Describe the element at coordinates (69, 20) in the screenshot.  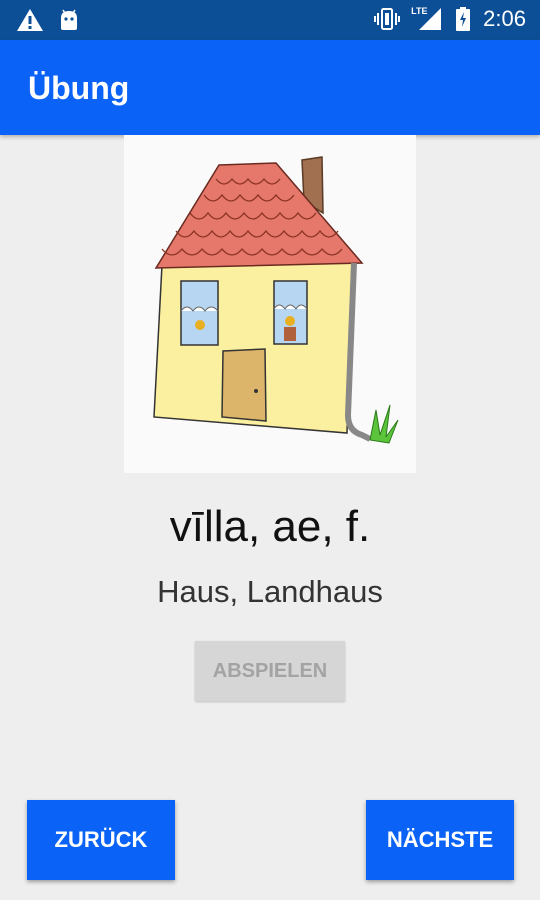
I see `android-icon` at that location.